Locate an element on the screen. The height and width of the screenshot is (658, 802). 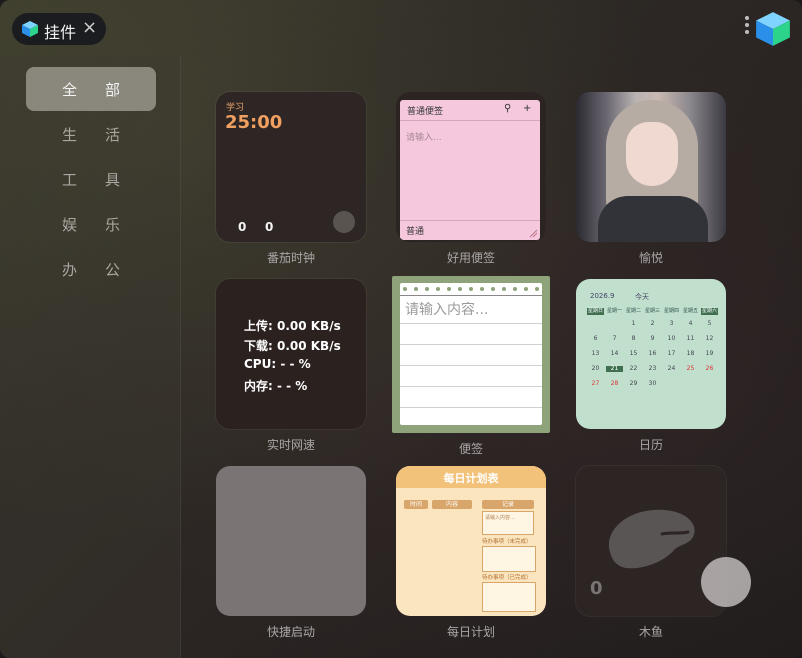
sticky-sheet: 普通便签 ⚲ + 请输入... 普通 is located at coordinates (470, 170).